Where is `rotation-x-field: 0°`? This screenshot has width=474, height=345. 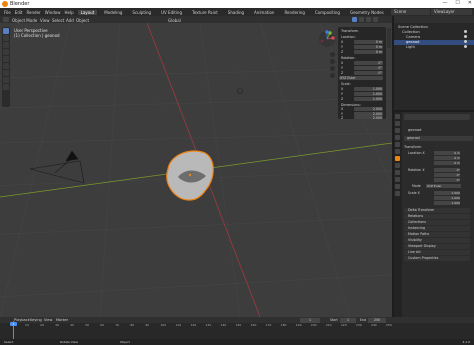
rotation-x-field: 0° is located at coordinates (368, 63).